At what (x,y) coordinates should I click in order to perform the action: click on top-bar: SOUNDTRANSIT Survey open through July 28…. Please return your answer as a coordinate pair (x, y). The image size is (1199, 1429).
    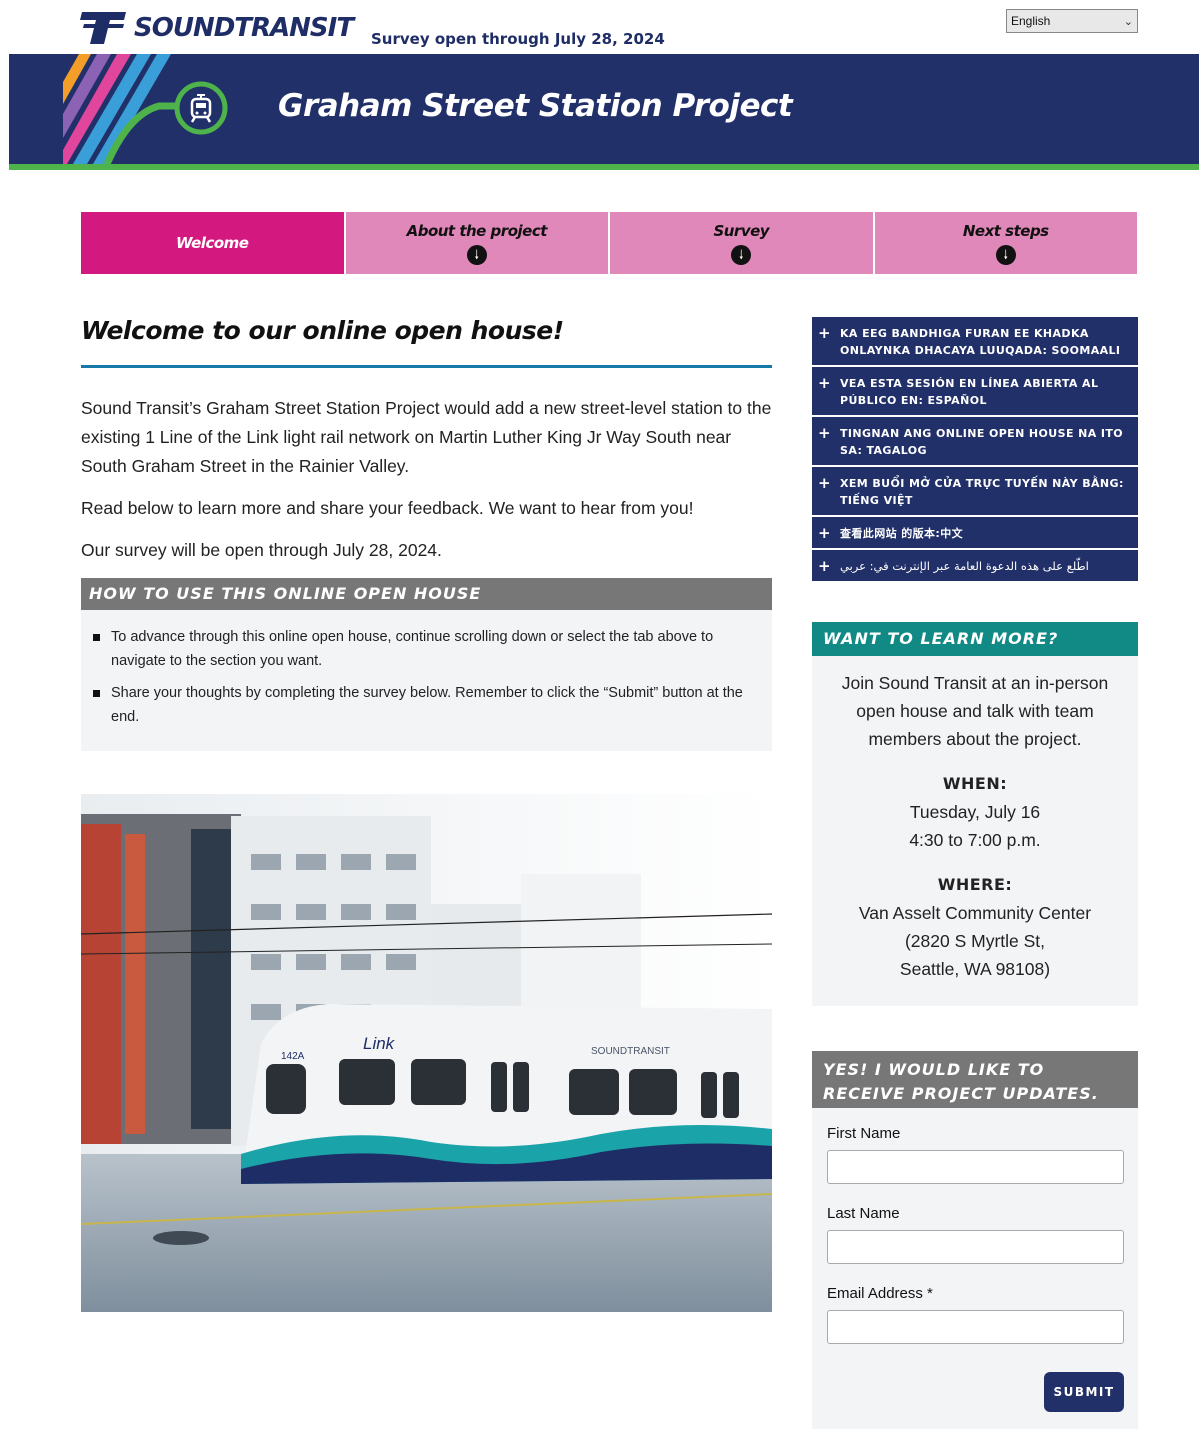
    Looking at the image, I should click on (599, 27).